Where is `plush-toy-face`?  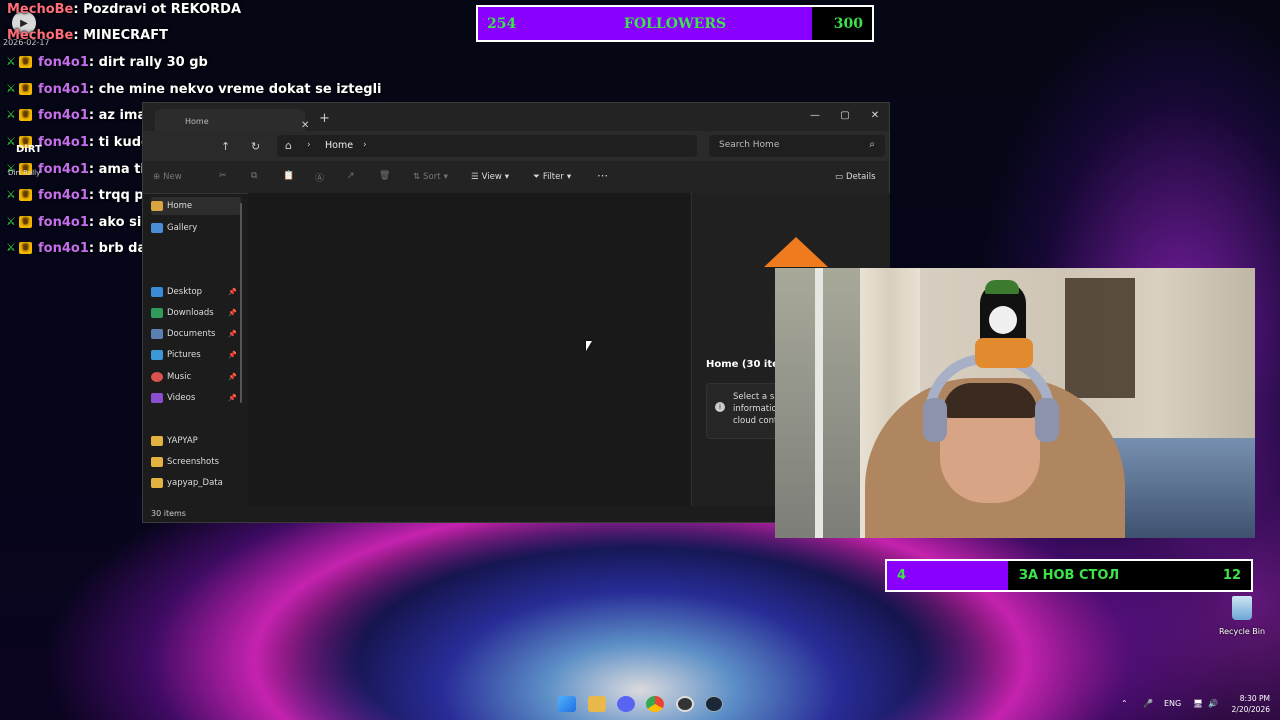
plush-toy-face is located at coordinates (1003, 320).